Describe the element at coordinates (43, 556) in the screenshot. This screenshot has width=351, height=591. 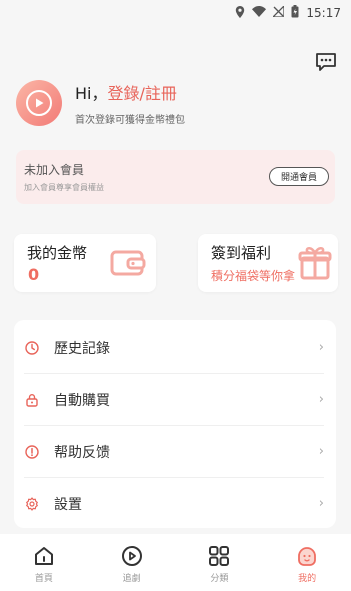
I see `home-icon` at that location.